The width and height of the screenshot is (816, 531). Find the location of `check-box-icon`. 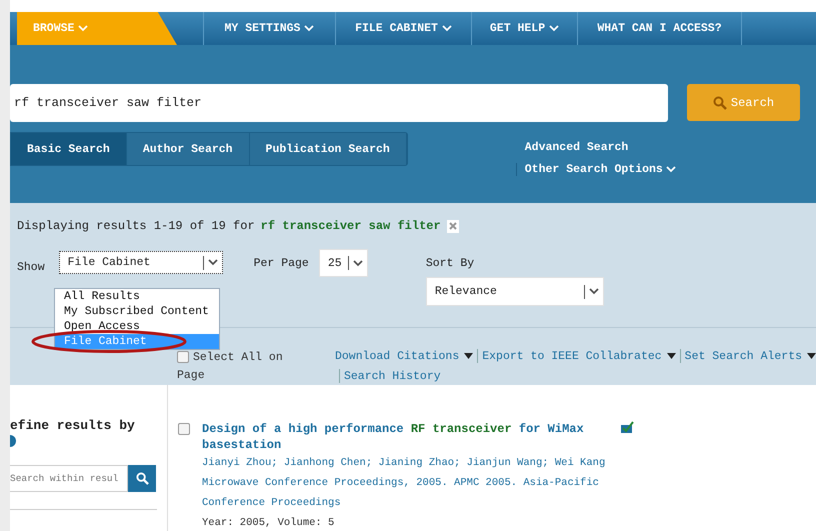

check-box-icon is located at coordinates (627, 427).